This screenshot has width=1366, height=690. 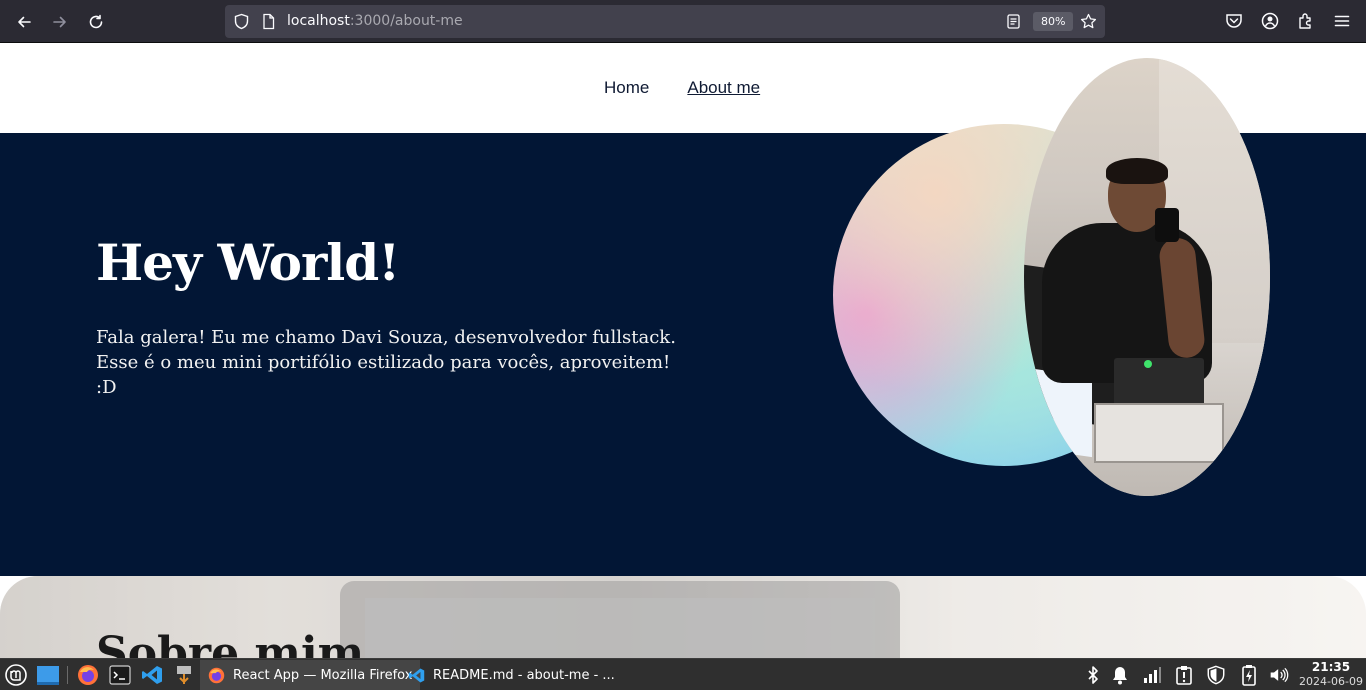 I want to click on site-nav: Home About me, so click(x=682, y=88).